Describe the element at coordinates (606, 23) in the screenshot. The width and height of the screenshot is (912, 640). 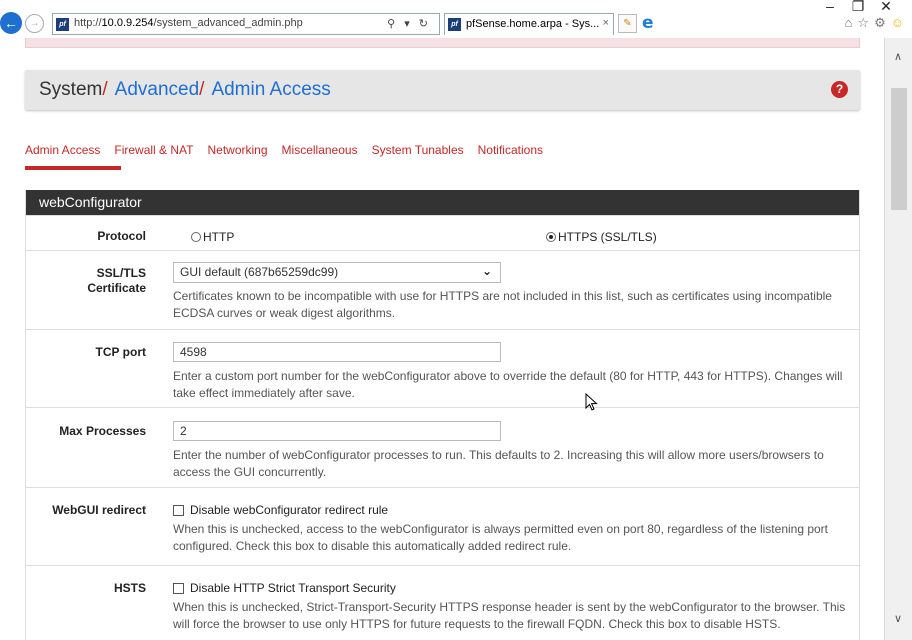
I see `tab-close-icon: ×` at that location.